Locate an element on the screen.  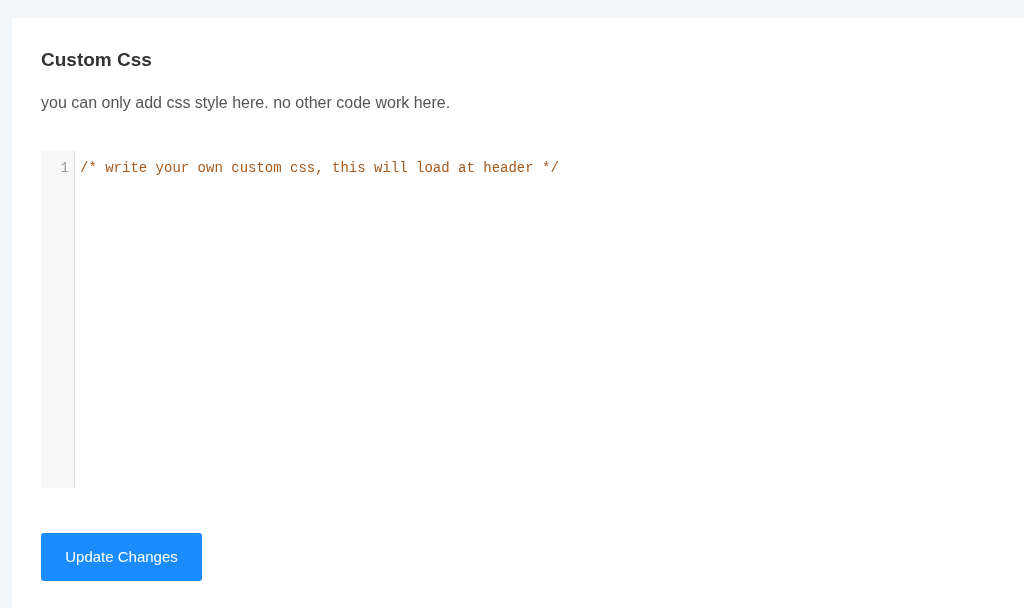
code-line: /* write your own custom css, this will load at header */ is located at coordinates (320, 168).